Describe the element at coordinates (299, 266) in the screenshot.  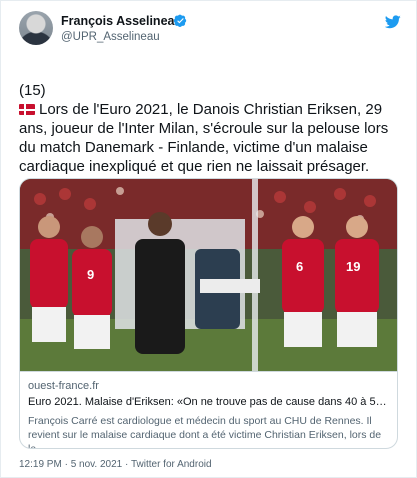
I see `player-number-right-a: 6` at that location.